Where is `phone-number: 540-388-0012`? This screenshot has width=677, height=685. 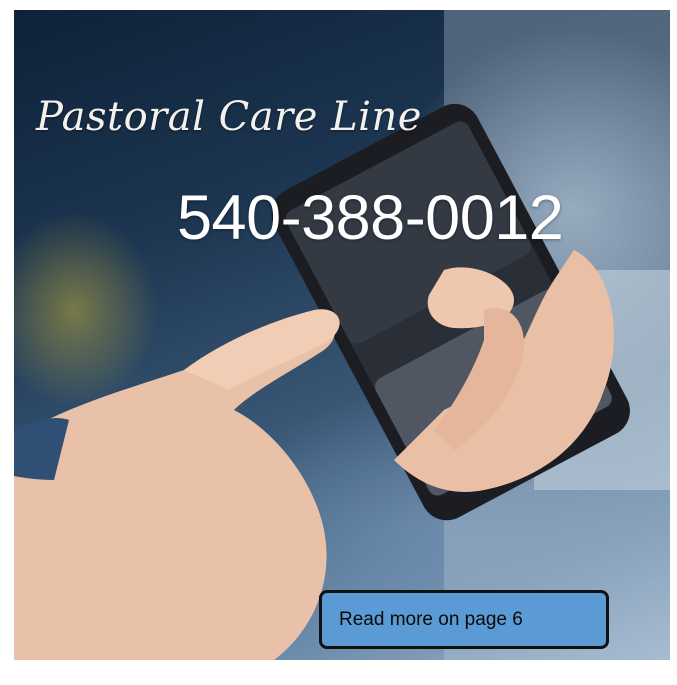
phone-number: 540-388-0012 is located at coordinates (370, 218).